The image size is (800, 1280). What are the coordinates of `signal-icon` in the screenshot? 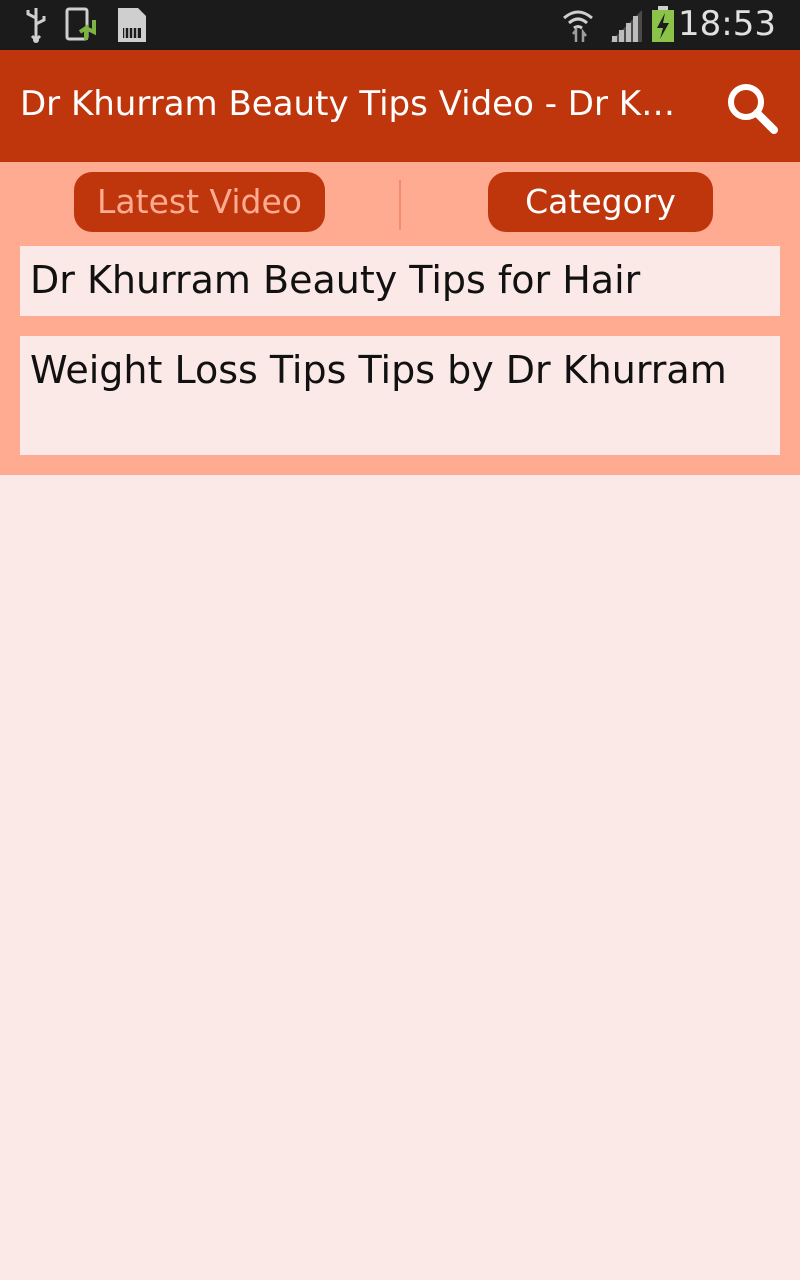 It's located at (626, 26).